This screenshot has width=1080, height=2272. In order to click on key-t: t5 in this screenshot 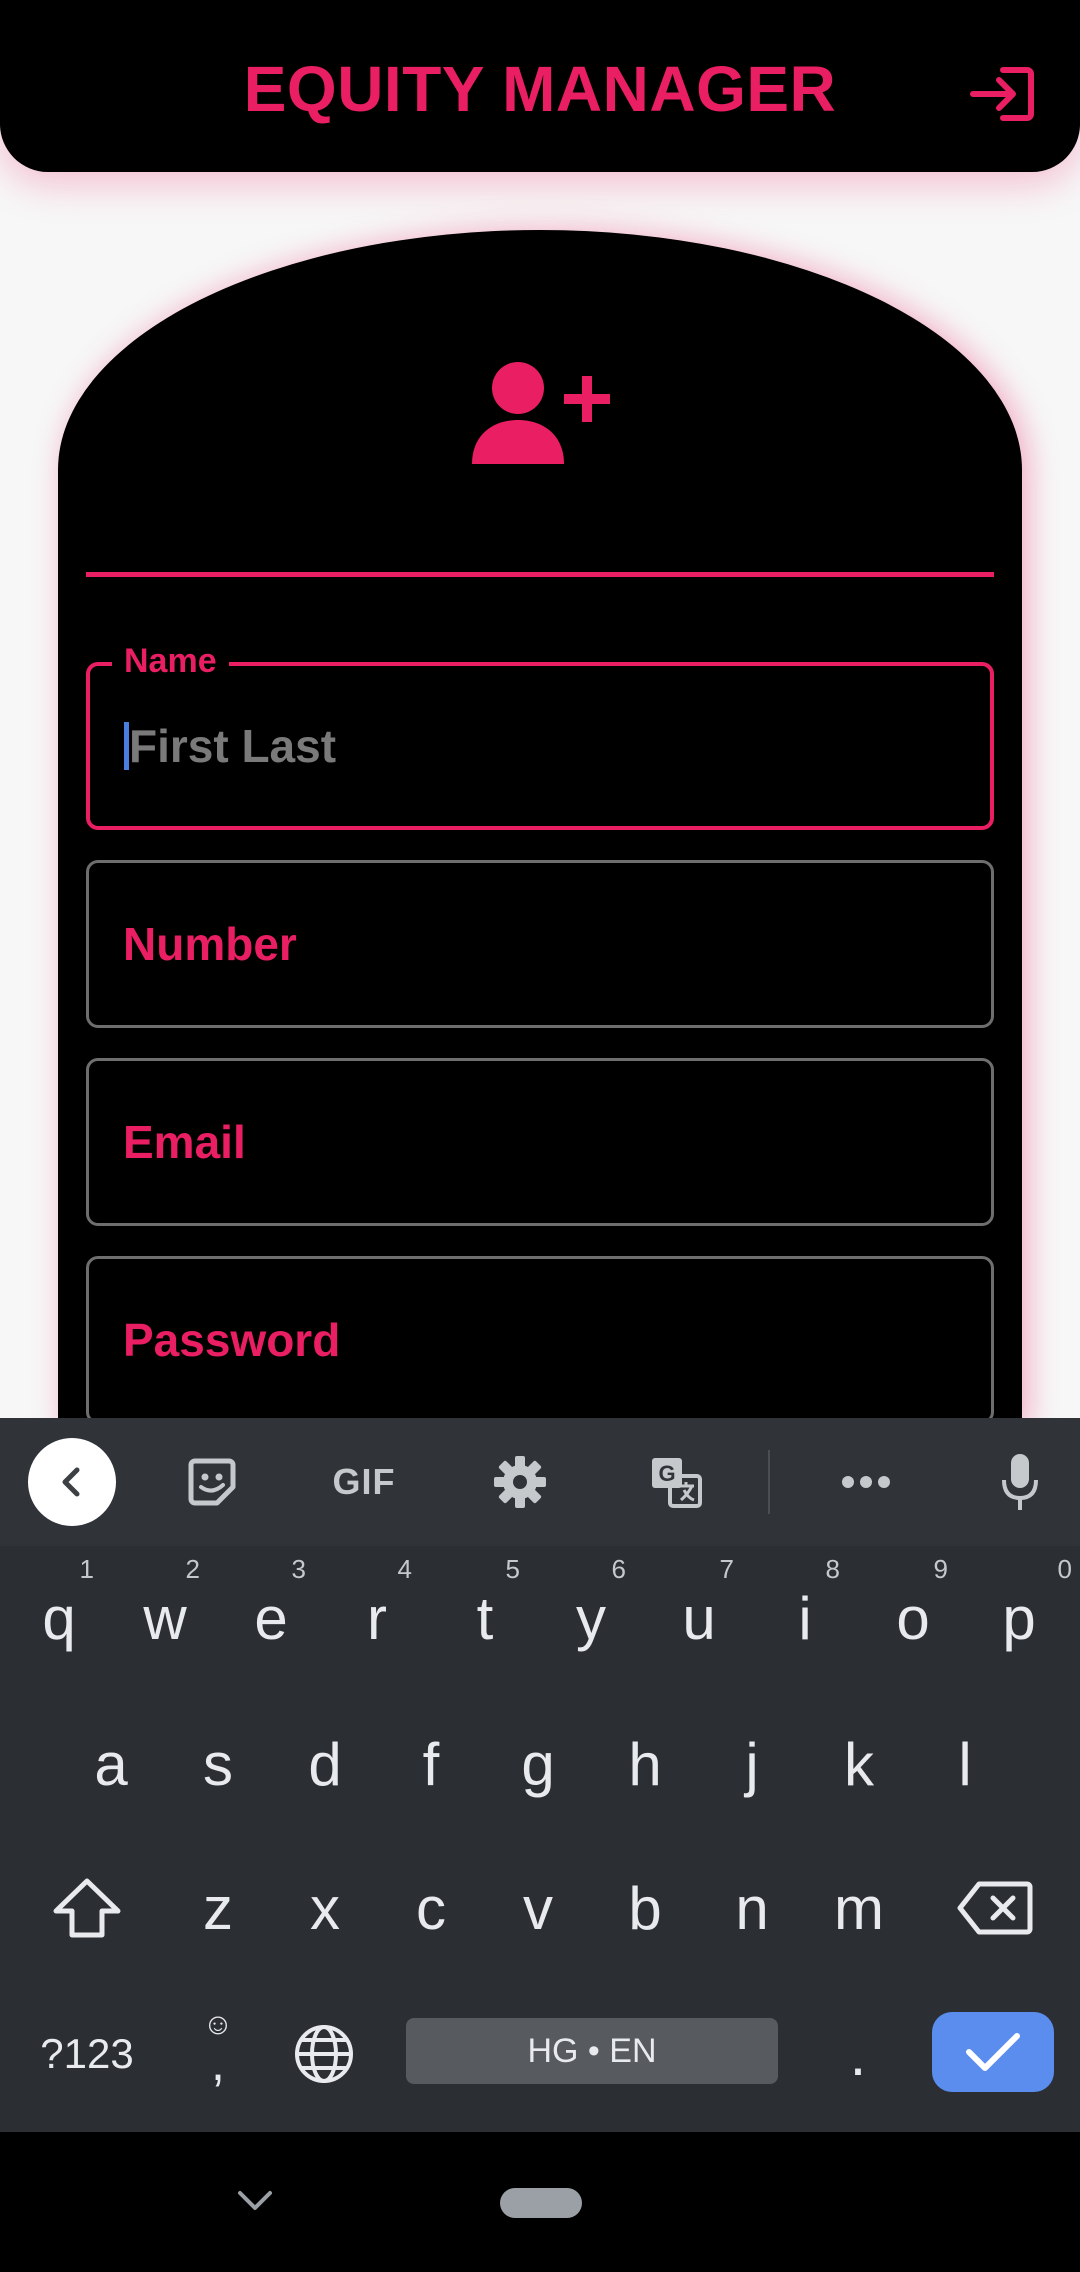, I will do `click(485, 1618)`.